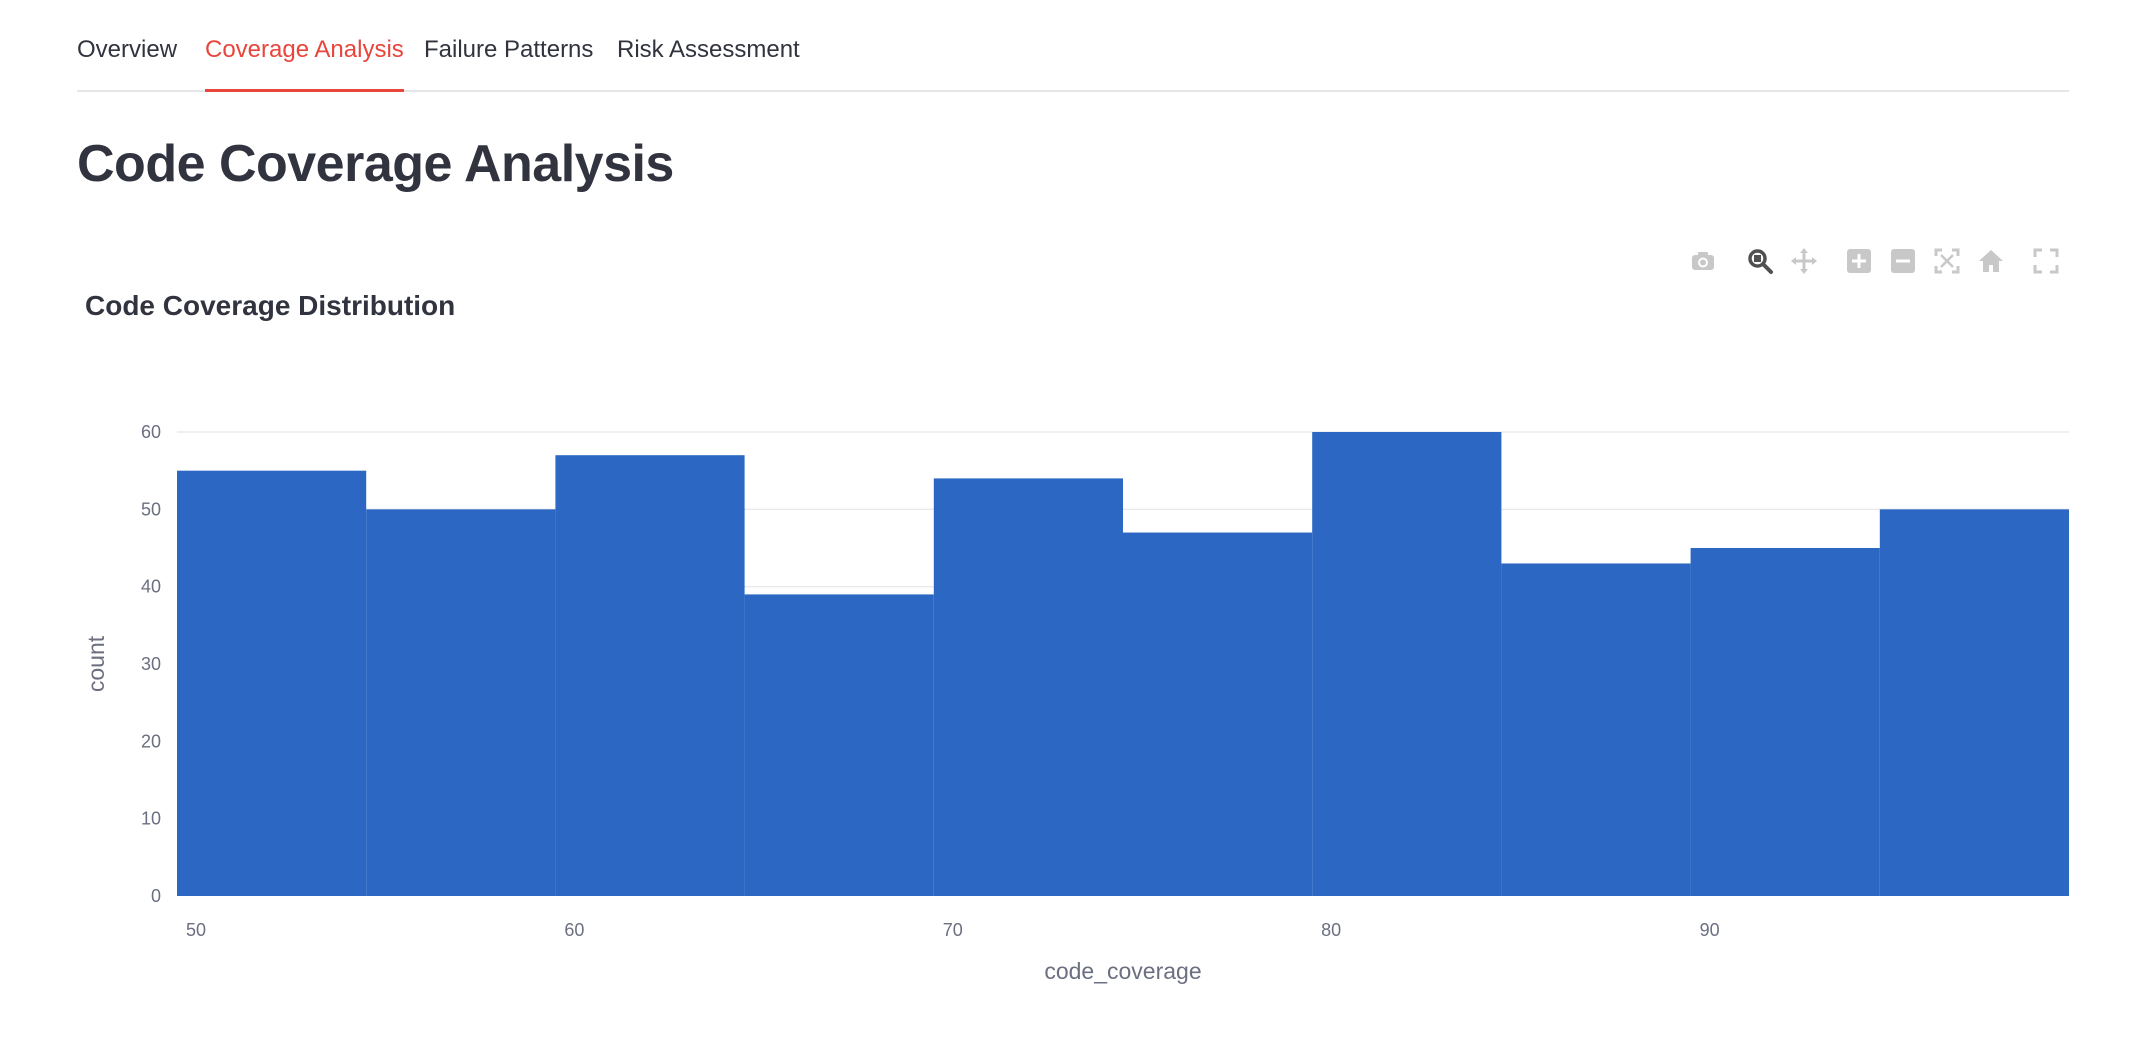  What do you see at coordinates (151, 509) in the screenshot?
I see `y-tick-label: 50` at bounding box center [151, 509].